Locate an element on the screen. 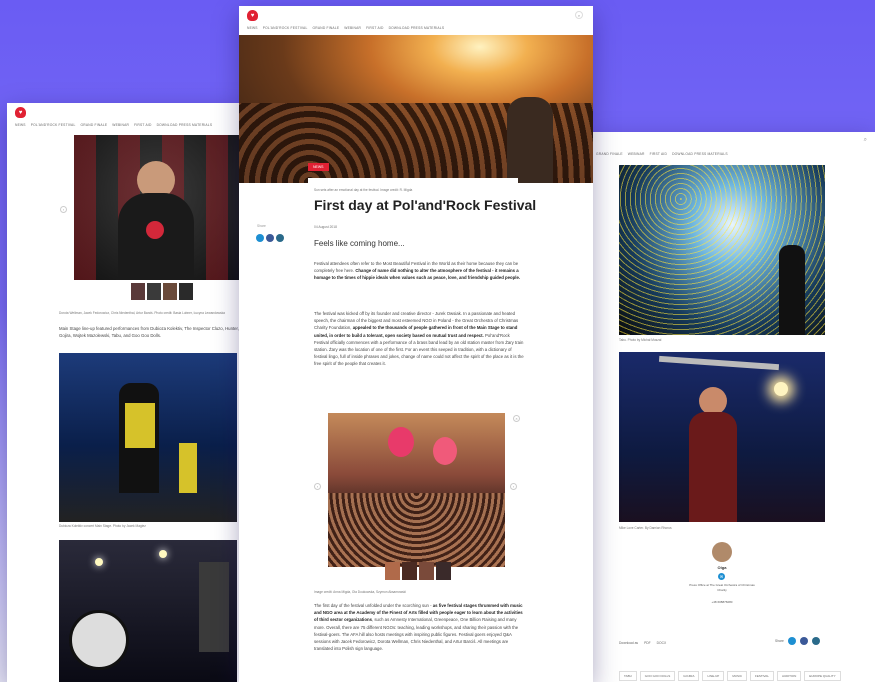  gallery-photo is located at coordinates (416, 490).